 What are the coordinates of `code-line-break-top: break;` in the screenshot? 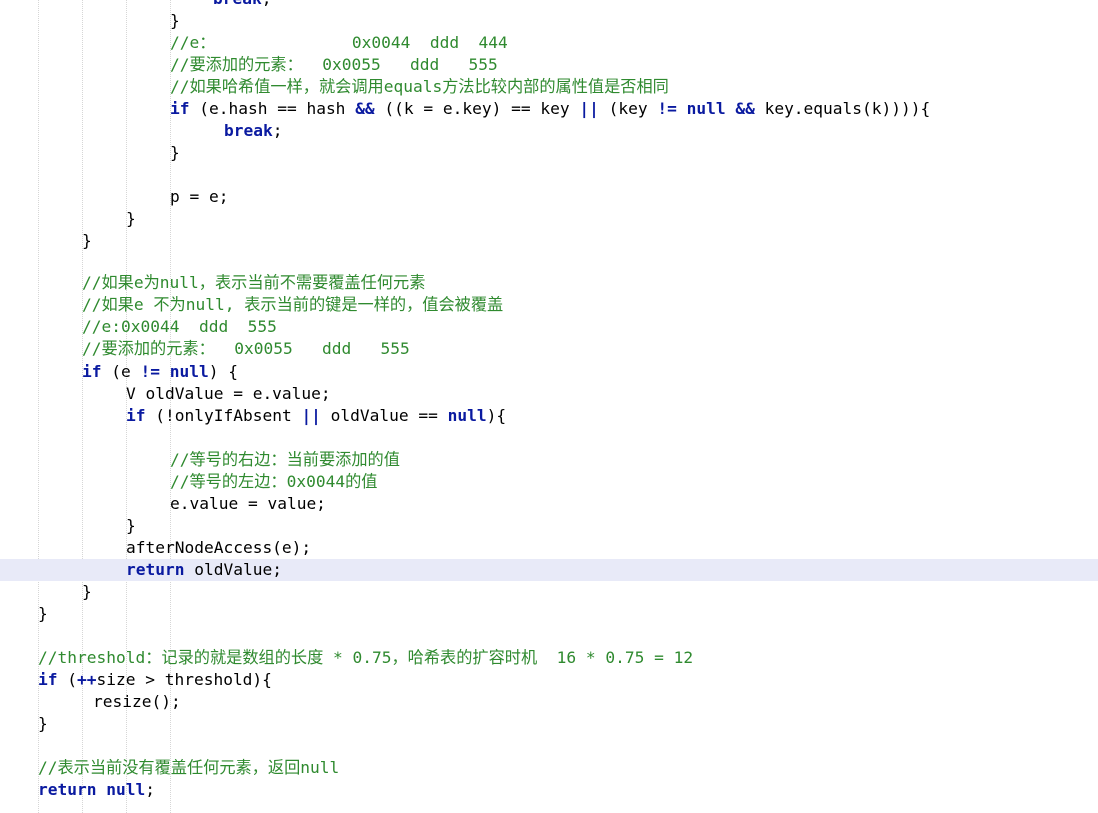 It's located at (242, 5).